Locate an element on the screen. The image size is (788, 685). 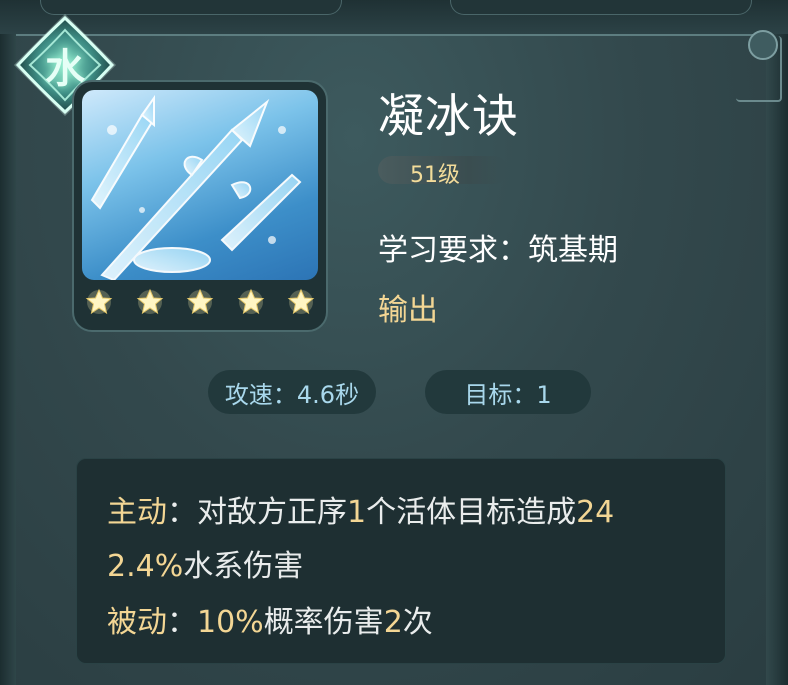
target-count-stat: 目标：1 is located at coordinates (508, 392).